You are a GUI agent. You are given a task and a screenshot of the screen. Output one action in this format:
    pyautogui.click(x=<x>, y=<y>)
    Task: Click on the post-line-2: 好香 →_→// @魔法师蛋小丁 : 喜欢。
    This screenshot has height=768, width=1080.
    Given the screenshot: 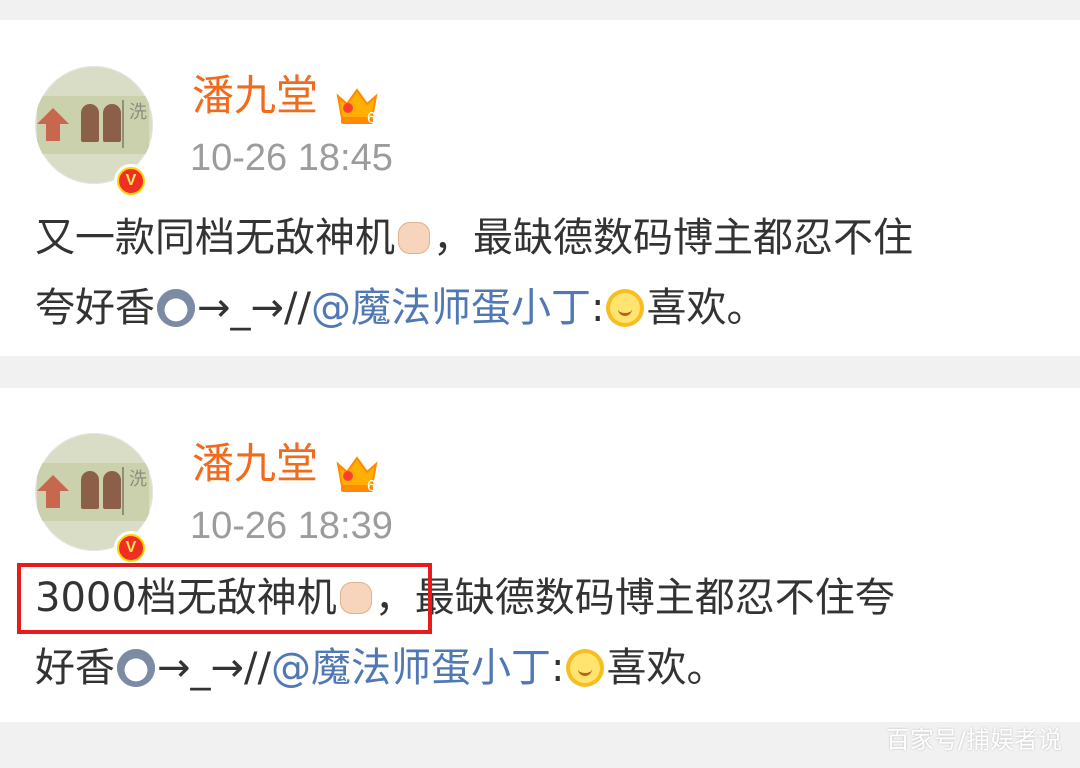 What is the action you would take?
    pyautogui.click(x=542, y=668)
    